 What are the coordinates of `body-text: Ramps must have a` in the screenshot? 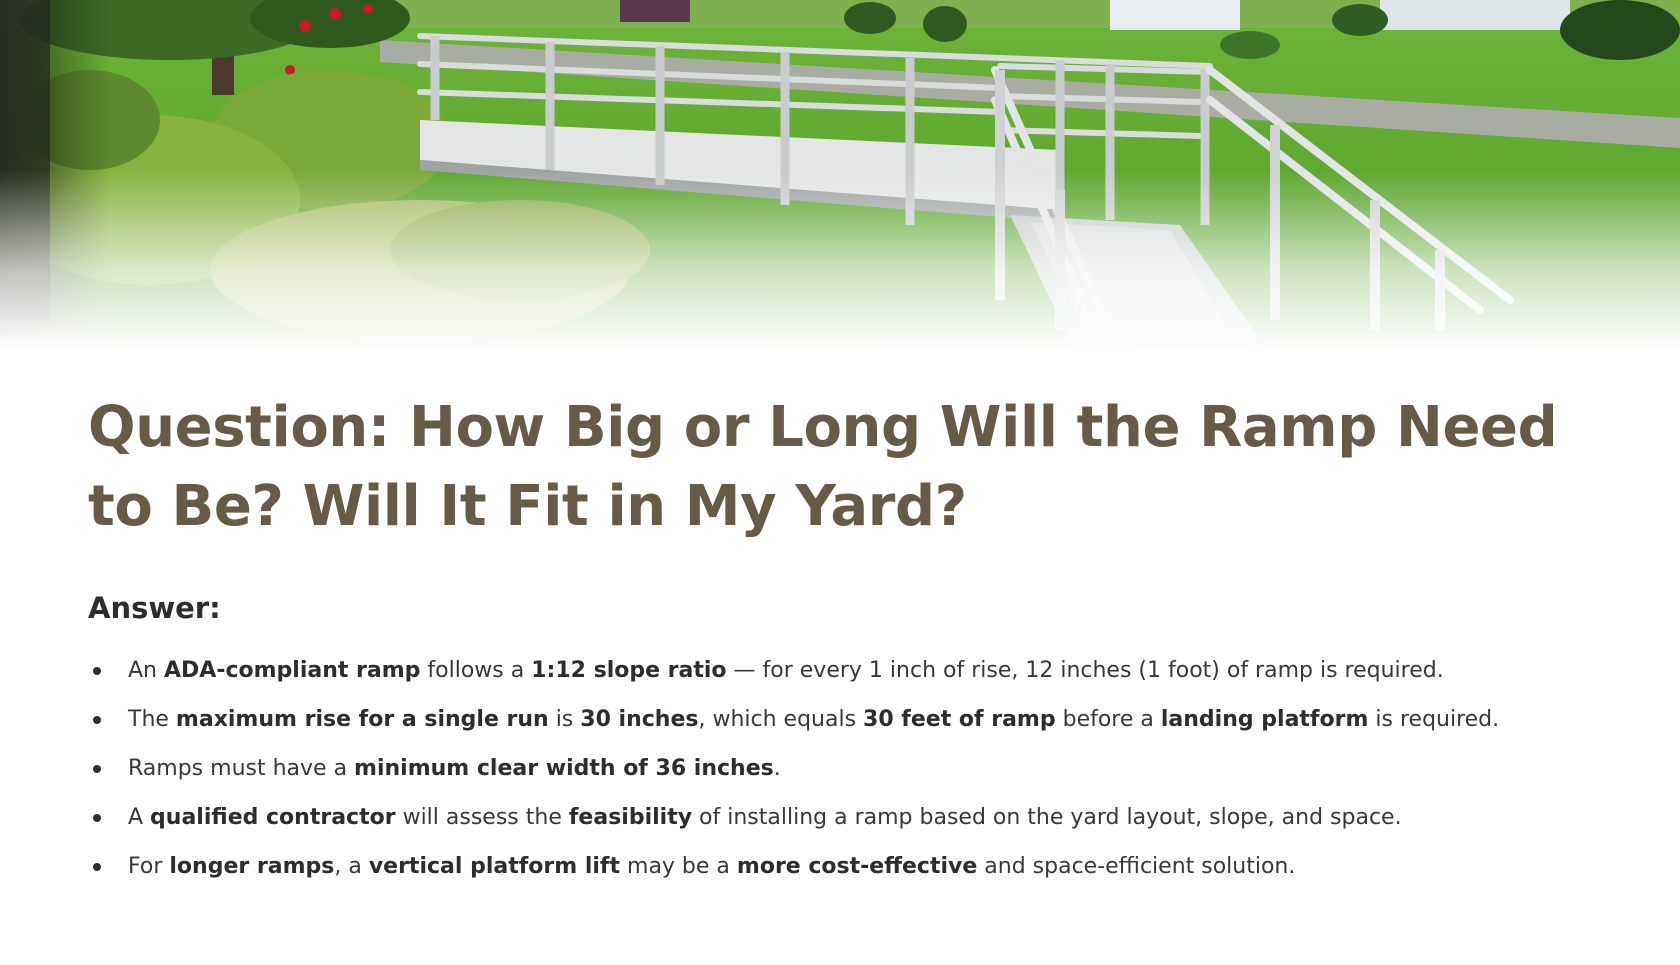 It's located at (241, 768).